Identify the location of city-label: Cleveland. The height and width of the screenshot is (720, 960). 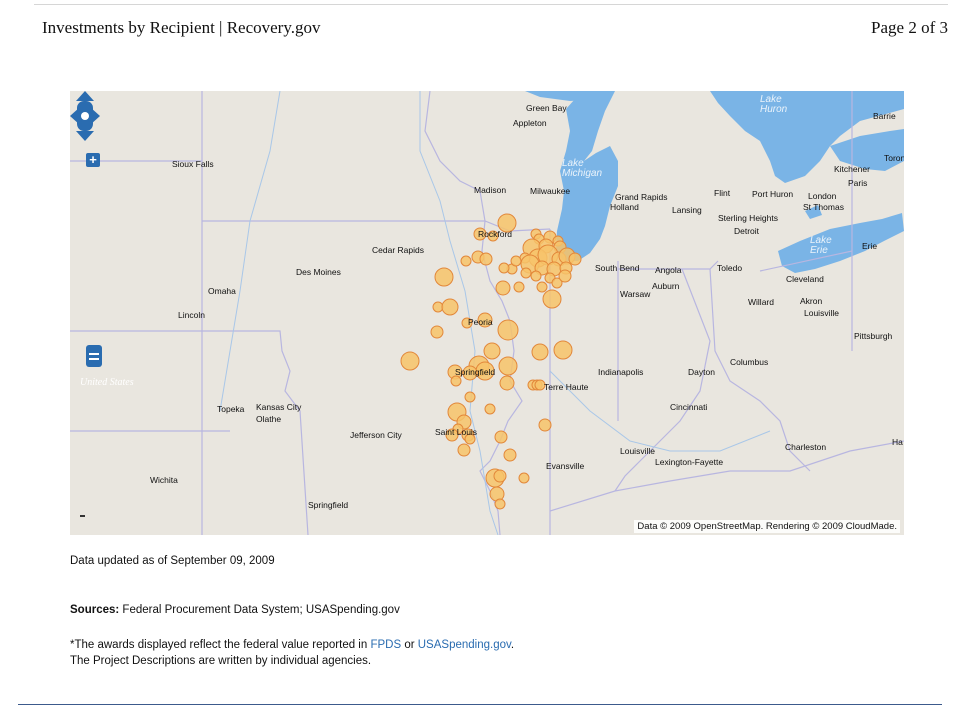
(805, 279).